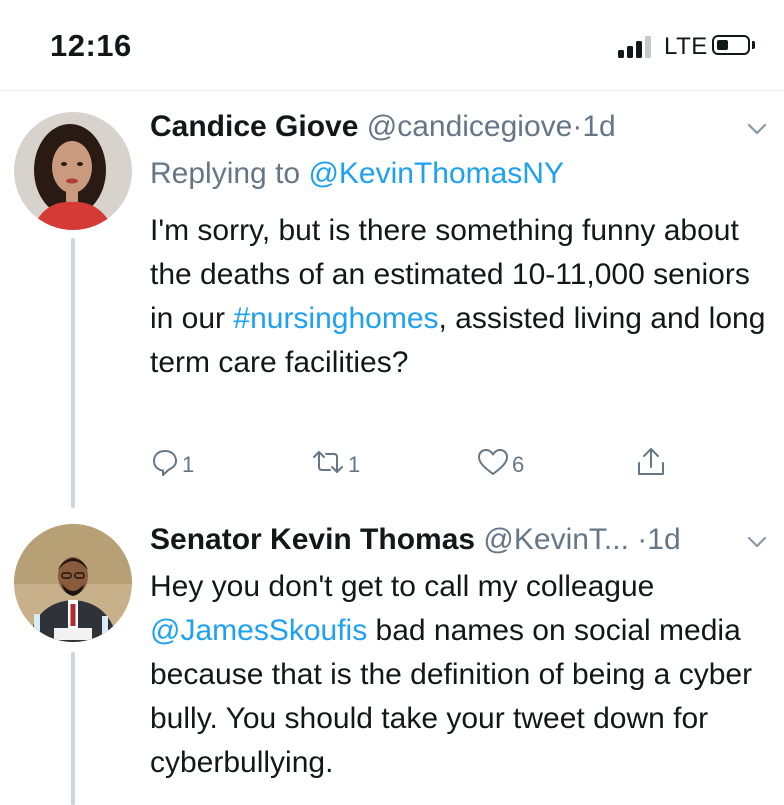  Describe the element at coordinates (470, 126) in the screenshot. I see `handle: @candicegiove` at that location.